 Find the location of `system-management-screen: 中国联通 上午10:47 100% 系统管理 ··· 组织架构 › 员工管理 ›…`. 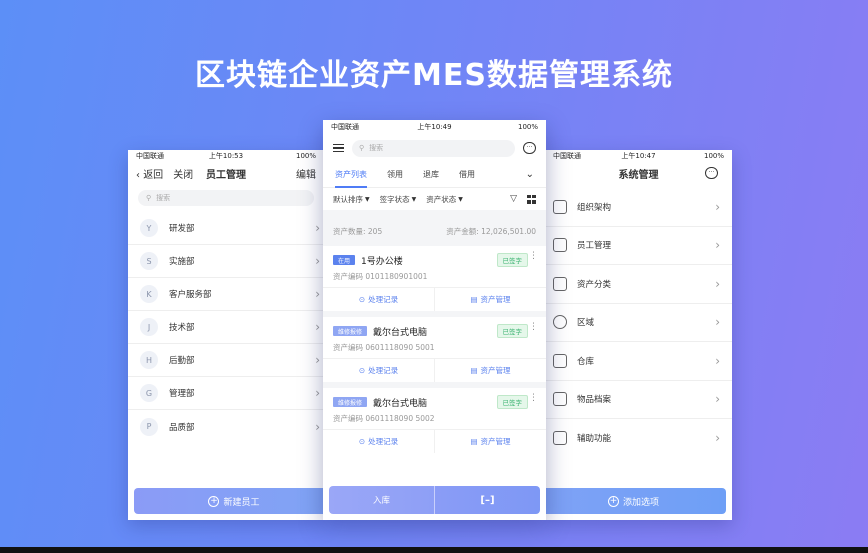

system-management-screen: 中国联通 上午10:47 100% 系统管理 ··· 组织架构 › 员工管理 ›… is located at coordinates (638, 335).